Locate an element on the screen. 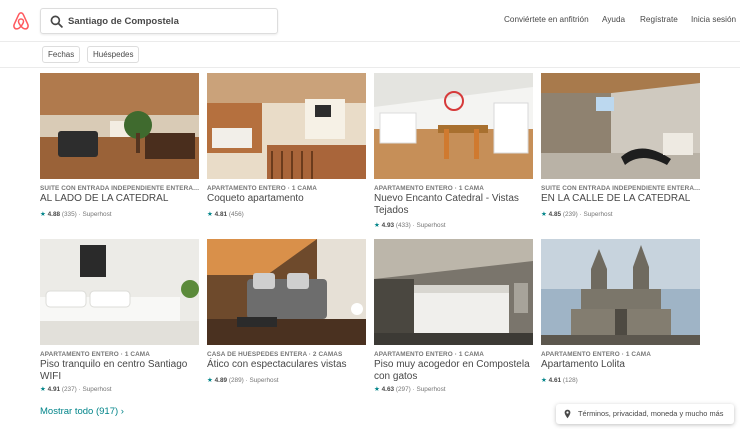  airbnb-logo-icon is located at coordinates (21, 21).